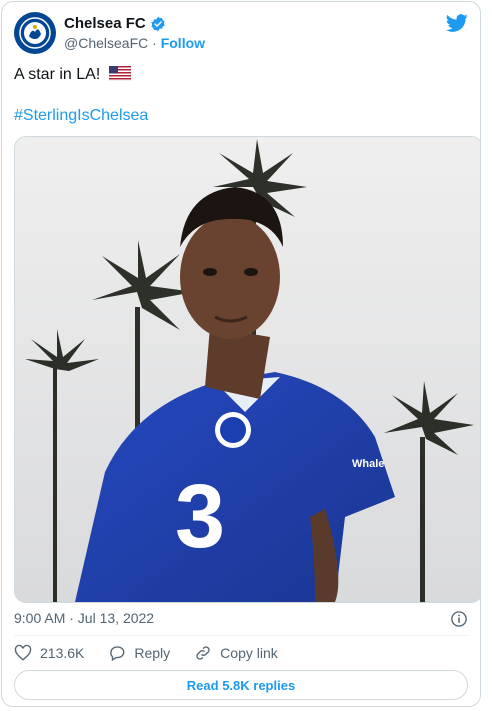 This screenshot has height=711, width=492. What do you see at coordinates (241, 621) in the screenshot?
I see `tweet-meta: 9:00 AM · Jul 13, 2022` at bounding box center [241, 621].